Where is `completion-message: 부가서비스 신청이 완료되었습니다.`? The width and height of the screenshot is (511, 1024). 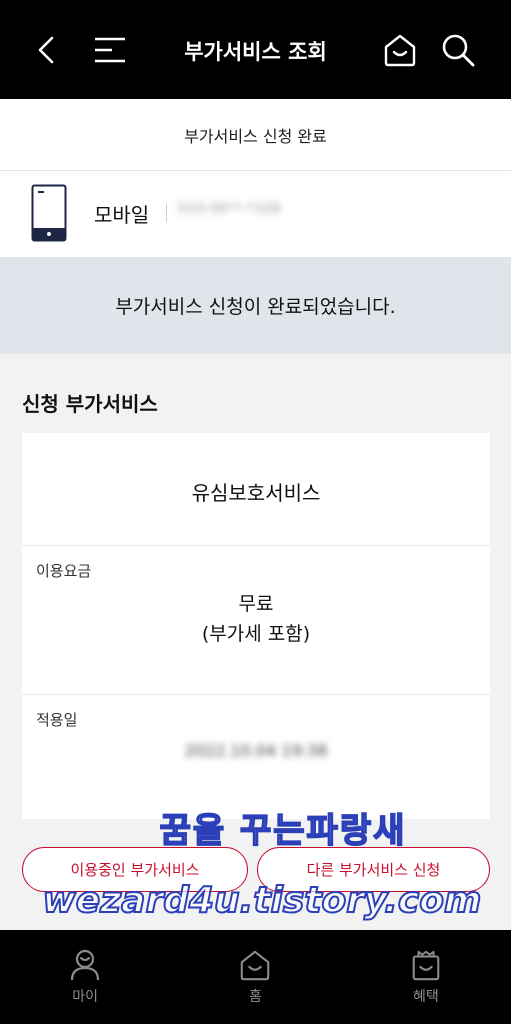 completion-message: 부가서비스 신청이 완료되었습니다. is located at coordinates (255, 305).